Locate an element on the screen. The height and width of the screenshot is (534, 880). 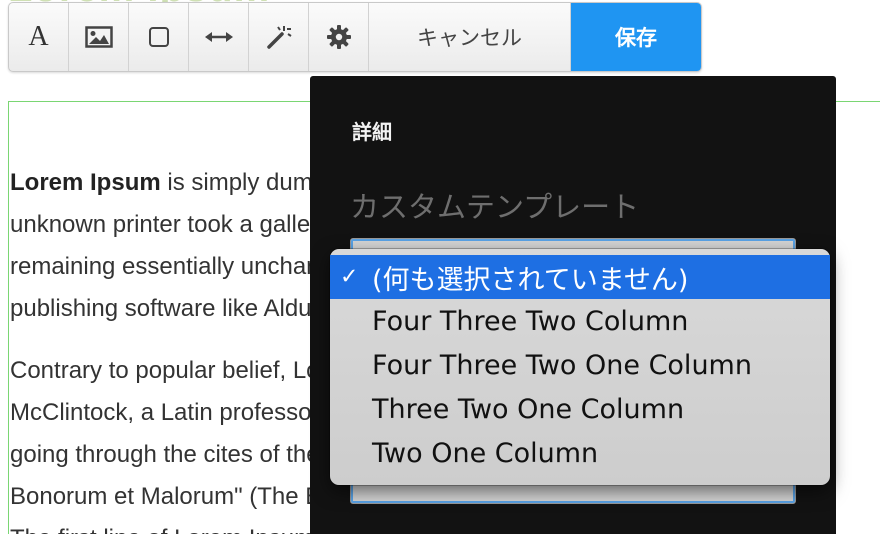
gear-icon is located at coordinates (338, 37).